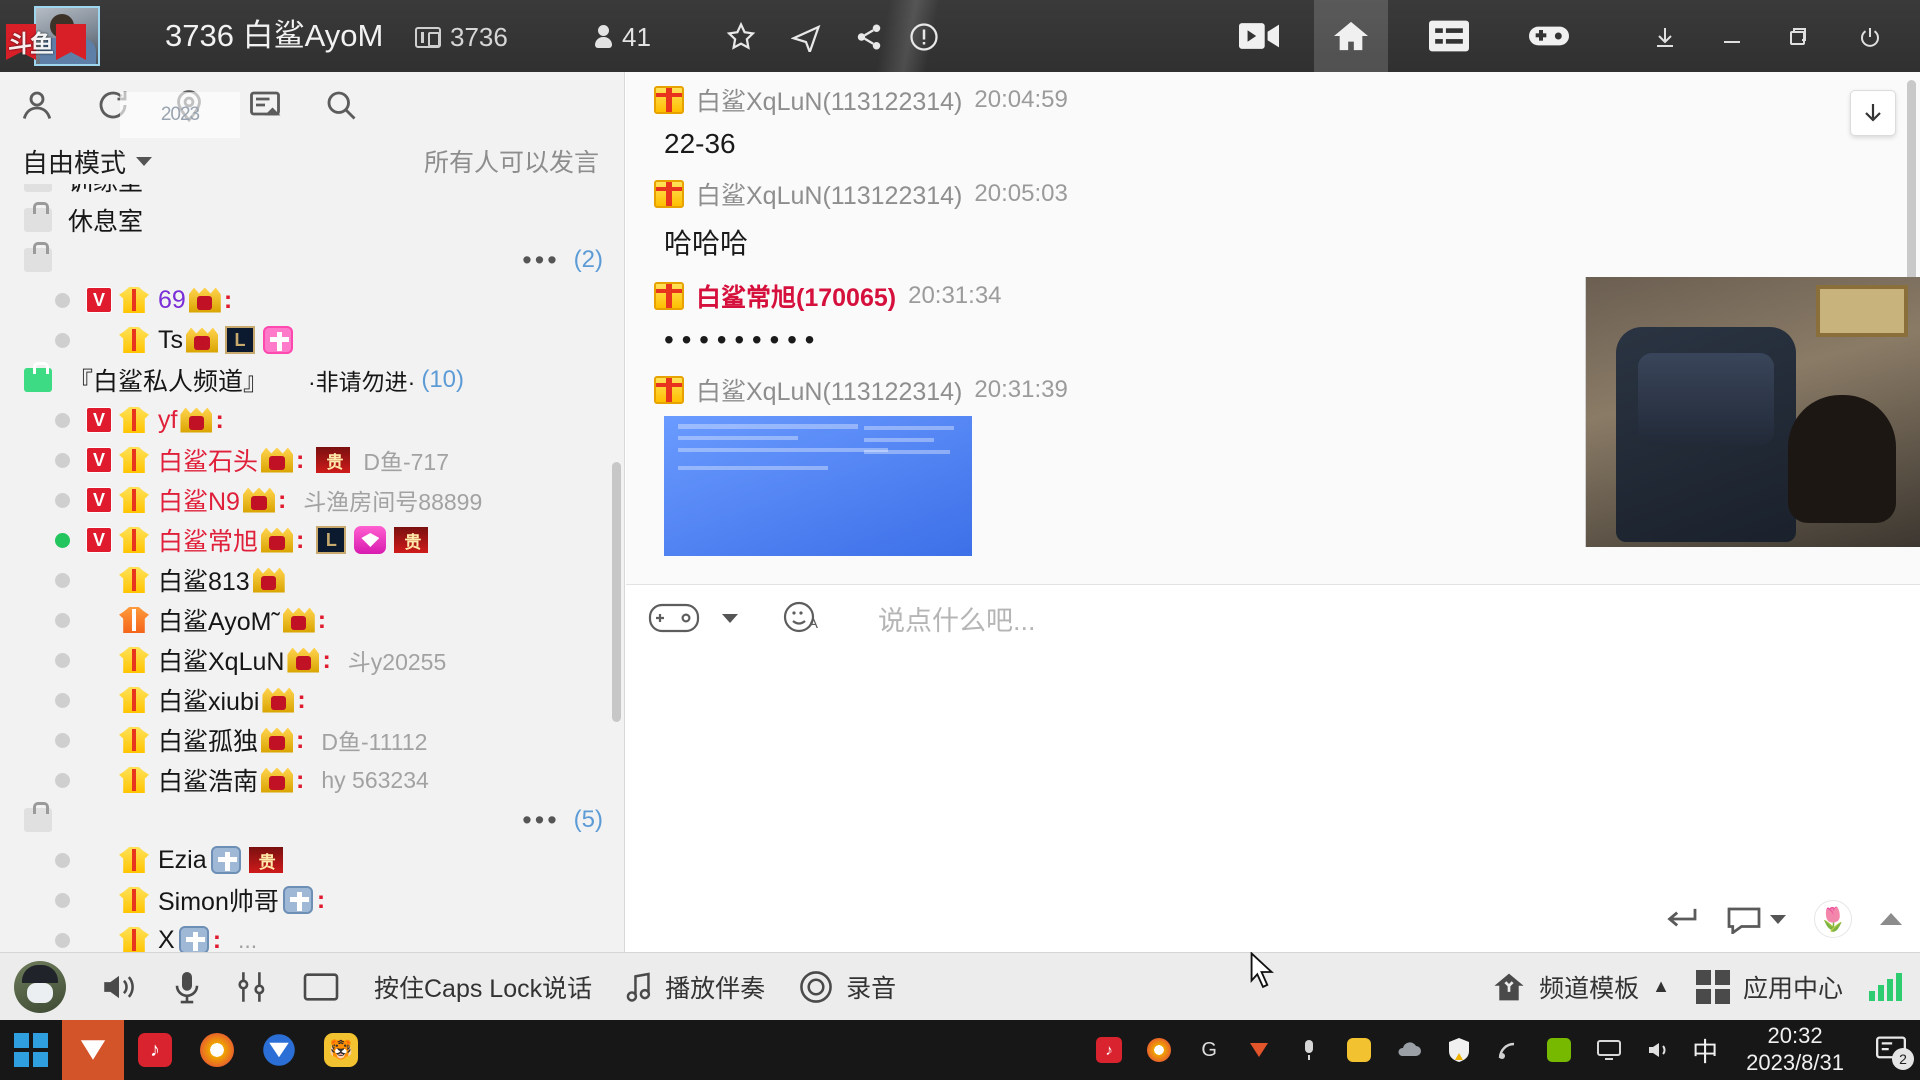  Describe the element at coordinates (1309, 1050) in the screenshot. I see `tray-mic-icon` at that location.